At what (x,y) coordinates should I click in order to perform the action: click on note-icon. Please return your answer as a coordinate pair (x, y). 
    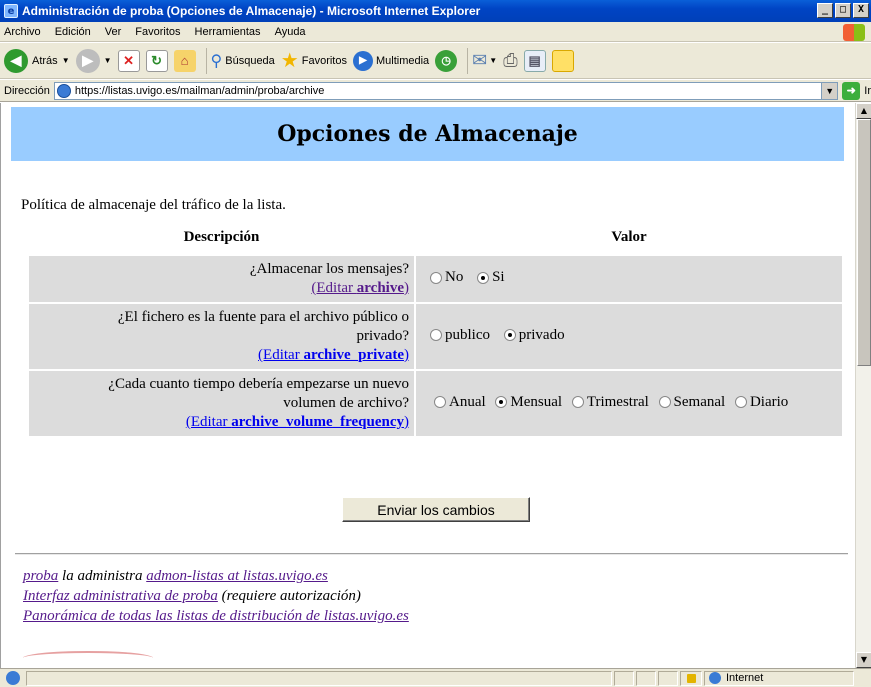
    Looking at the image, I should click on (562, 60).